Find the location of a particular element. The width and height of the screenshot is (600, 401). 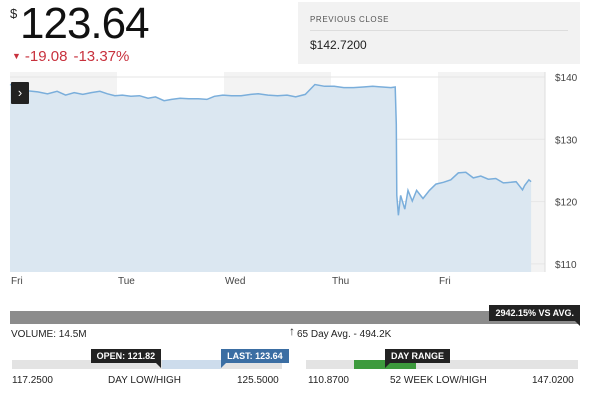

52-week-range-label: 52 WEEK LOW/HIGH is located at coordinates (438, 380).